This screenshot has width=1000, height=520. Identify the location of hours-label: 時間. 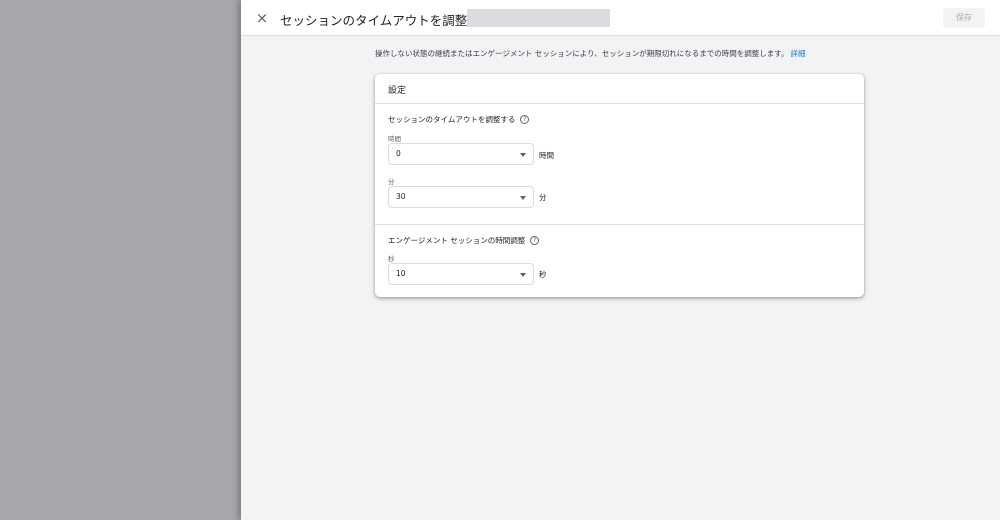
(394, 139).